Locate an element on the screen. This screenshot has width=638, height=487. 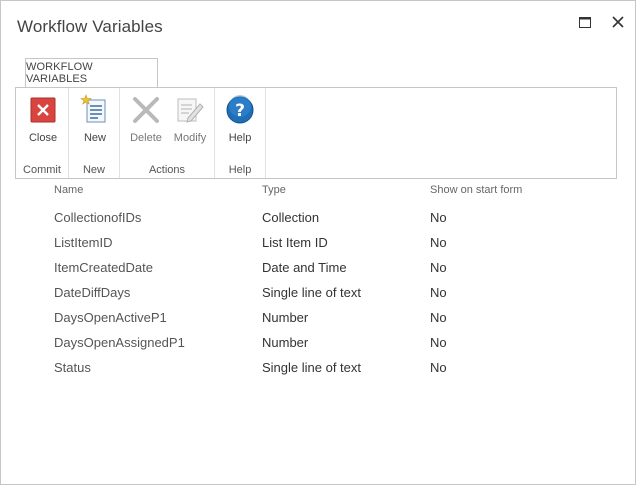
close-dialog-button is located at coordinates (618, 22).